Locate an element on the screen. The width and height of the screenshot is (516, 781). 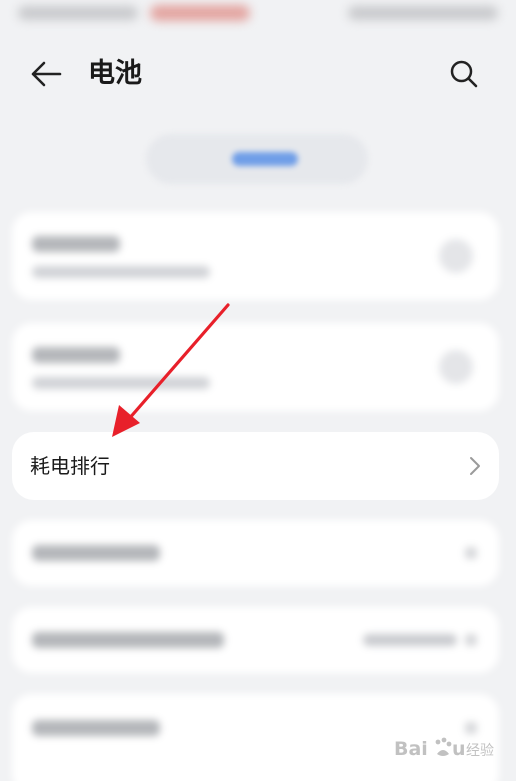
svg-text: 经验 is located at coordinates (480, 751).